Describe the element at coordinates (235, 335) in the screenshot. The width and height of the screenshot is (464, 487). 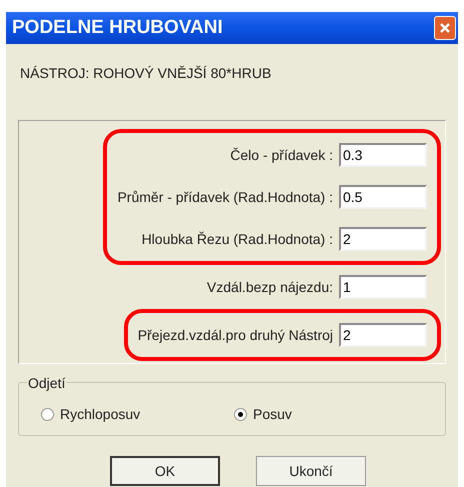
I see `field-label: Přejezd.vzdál.pro druhý Nástroj` at that location.